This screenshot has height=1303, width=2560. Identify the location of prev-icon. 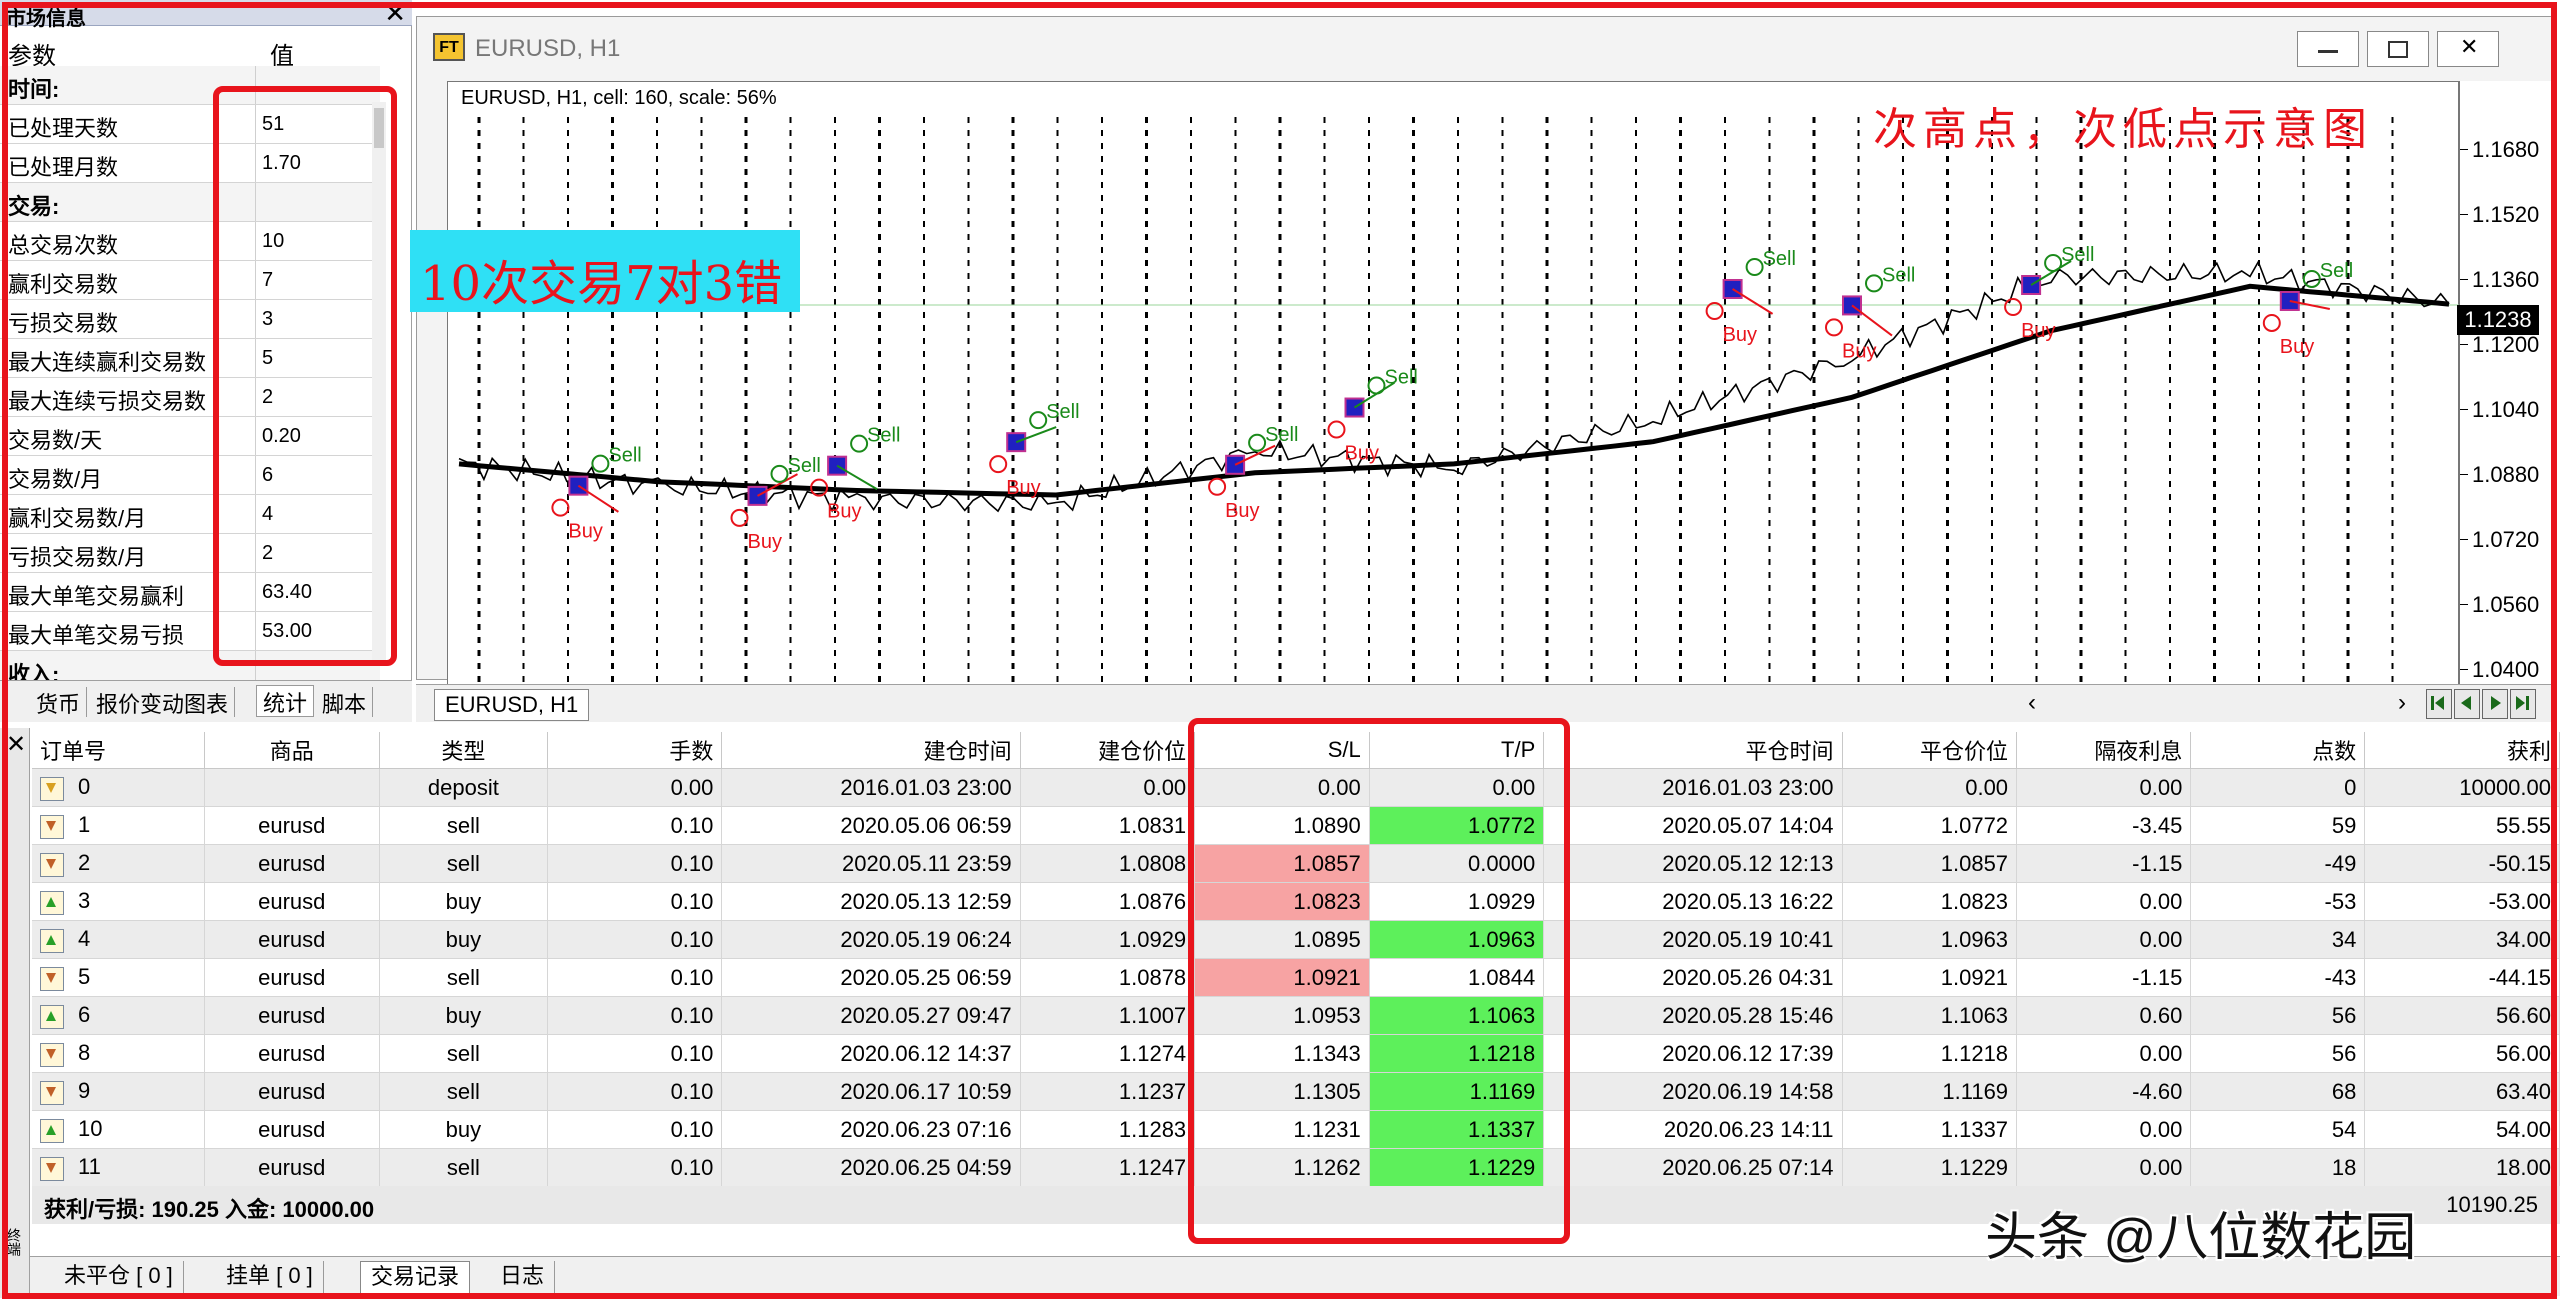
(2467, 704).